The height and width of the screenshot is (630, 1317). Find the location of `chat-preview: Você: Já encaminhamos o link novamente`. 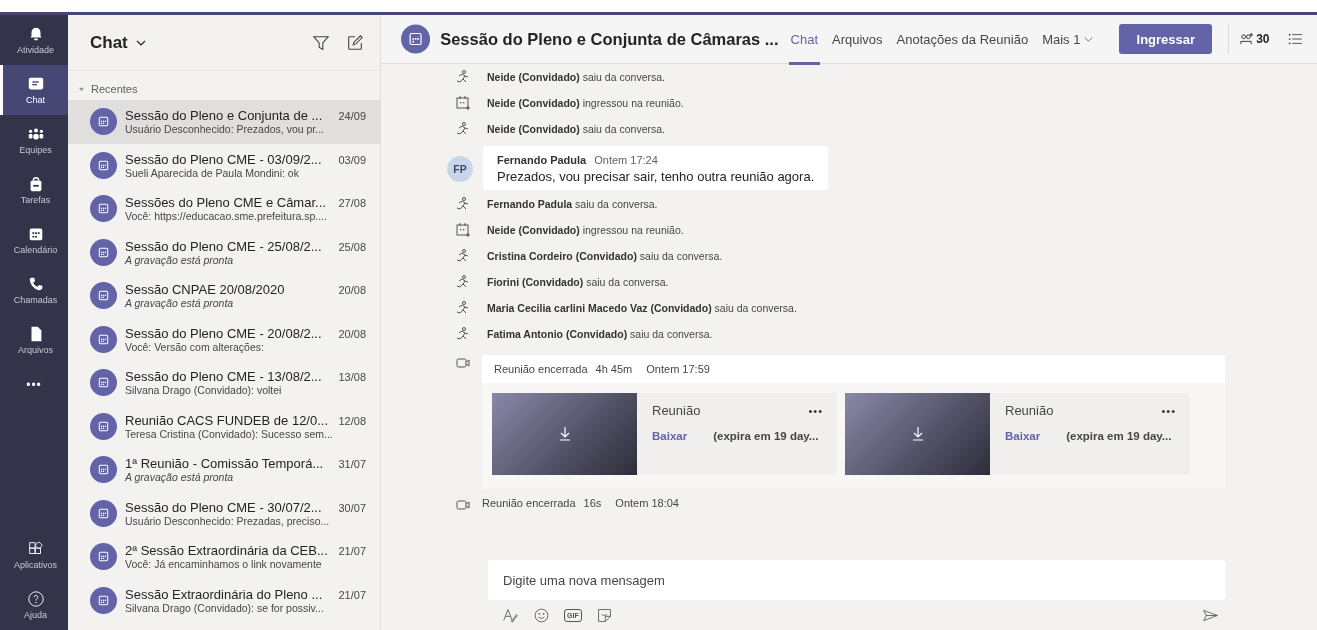

chat-preview: Você: Já encaminhamos o link novamente is located at coordinates (224, 564).